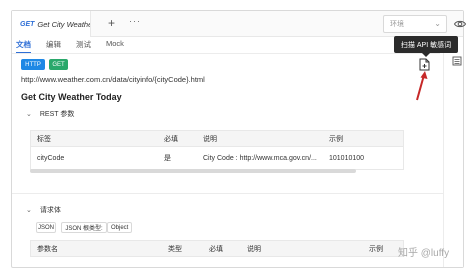 This screenshot has height=271, width=474. I want to click on horizontal-scrollbar, so click(193, 171).